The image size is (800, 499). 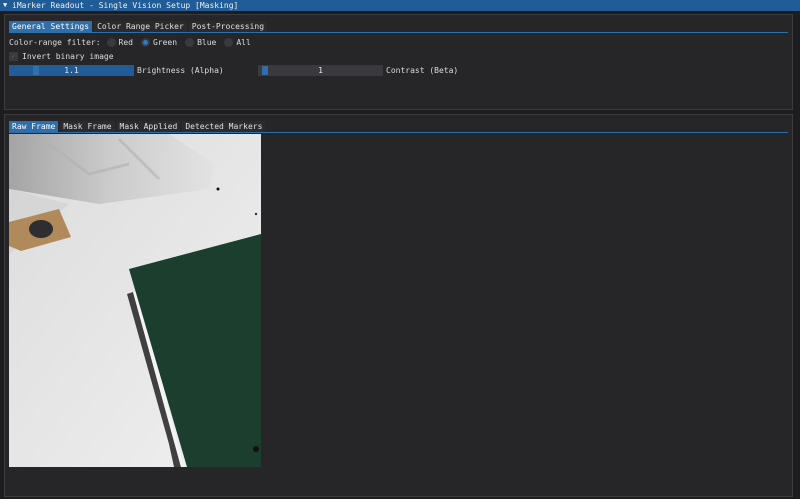 I want to click on tab-detected-markers: Detected Markers, so click(x=224, y=126).